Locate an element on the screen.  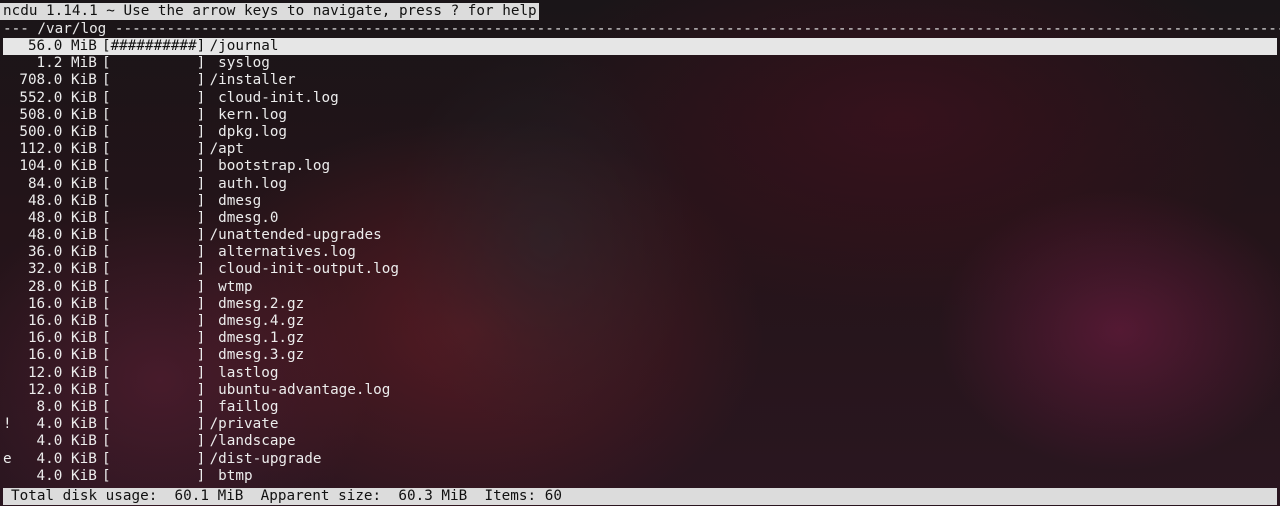
list-item: 16.0 KiB[ ] dmesg.3.gz is located at coordinates (640, 355).